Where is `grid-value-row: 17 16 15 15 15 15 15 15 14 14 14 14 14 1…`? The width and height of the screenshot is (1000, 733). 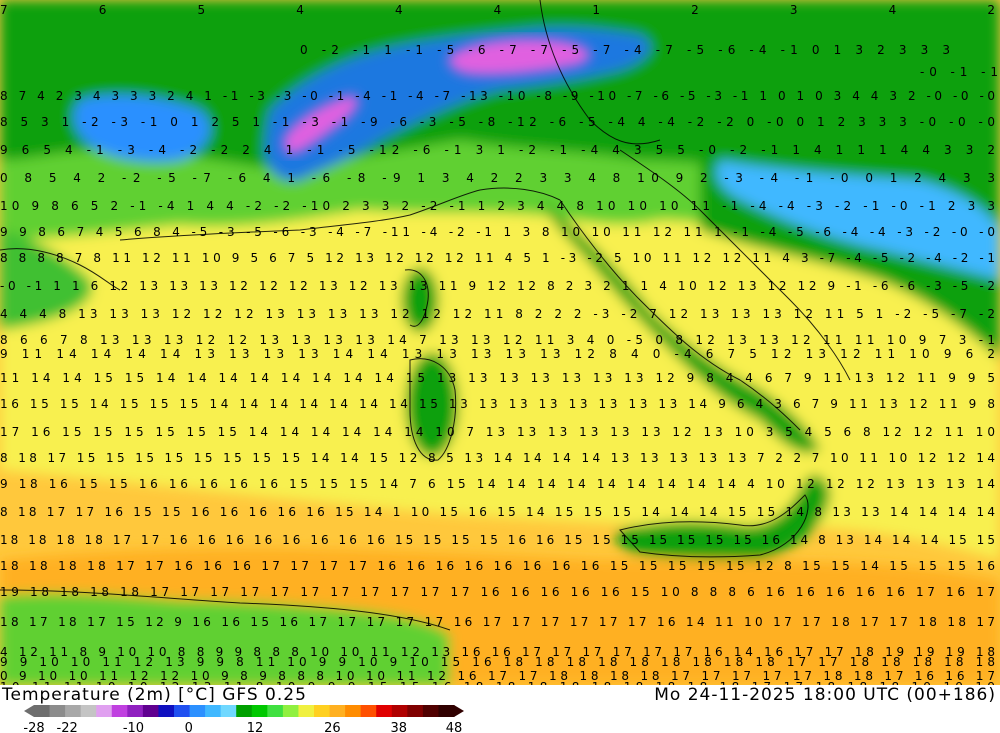 grid-value-row: 17 16 15 15 15 15 15 15 14 14 14 14 14 1… is located at coordinates (497, 432).